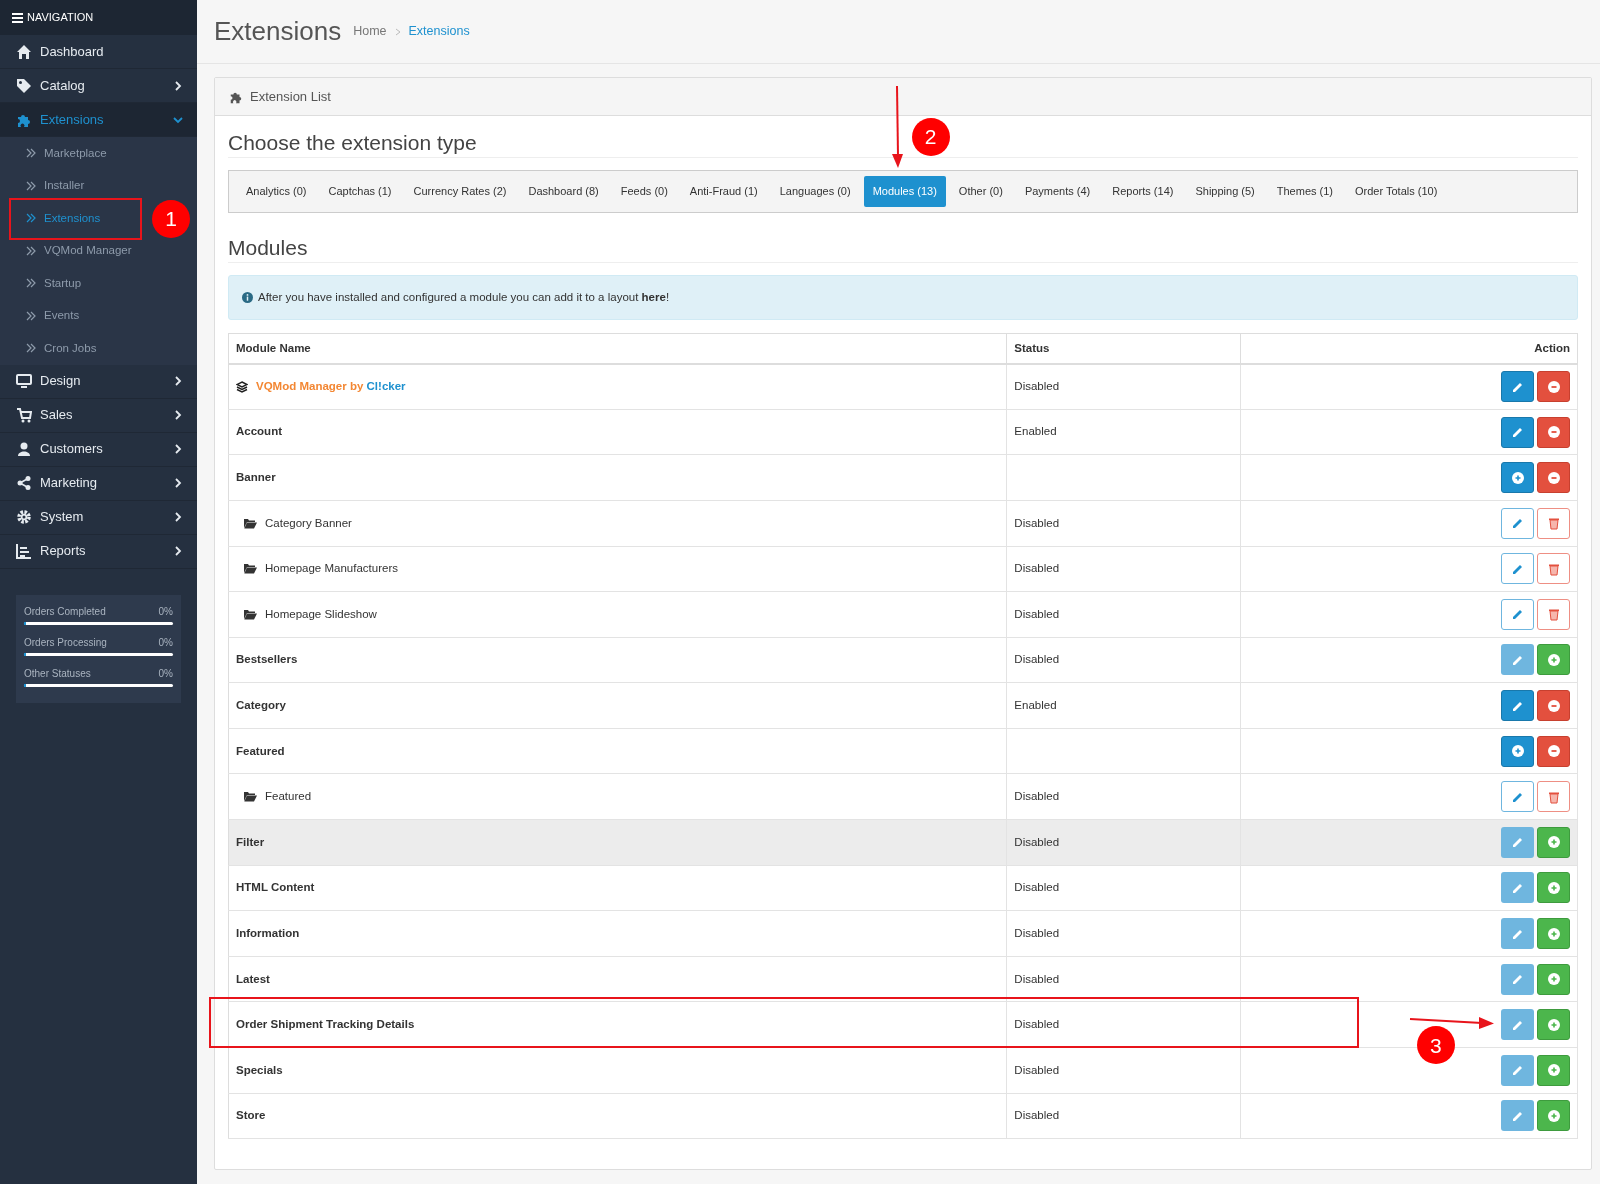 The image size is (1600, 1184). I want to click on sidebar-item: Sales, so click(98, 415).